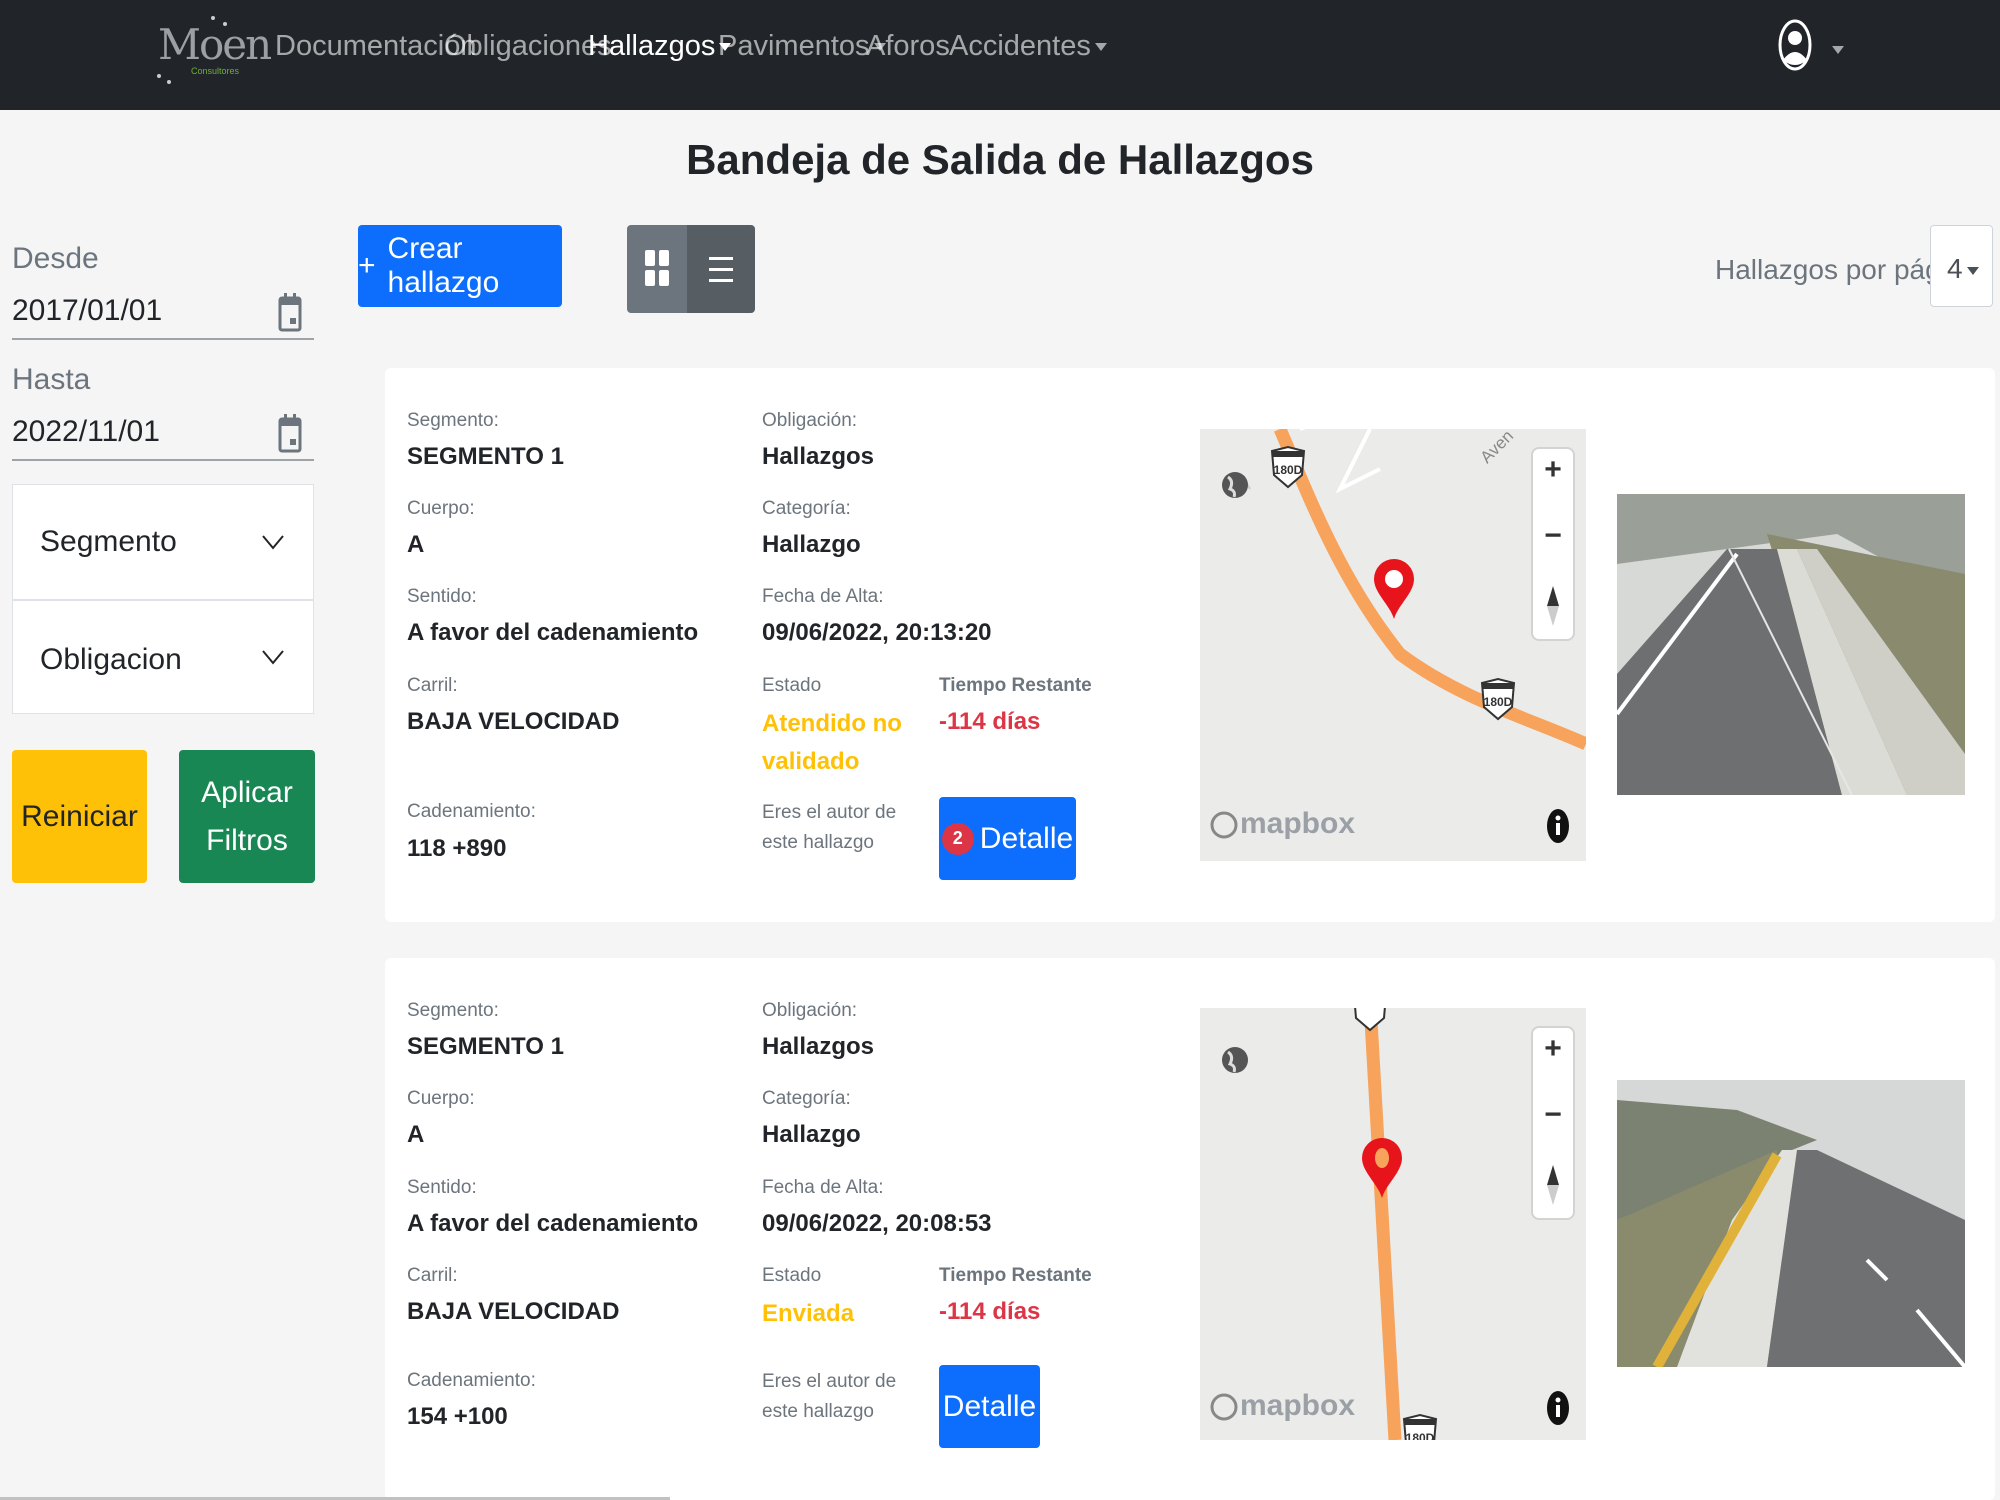  What do you see at coordinates (87, 310) in the screenshot?
I see `from-date-value: 2017/01/01` at bounding box center [87, 310].